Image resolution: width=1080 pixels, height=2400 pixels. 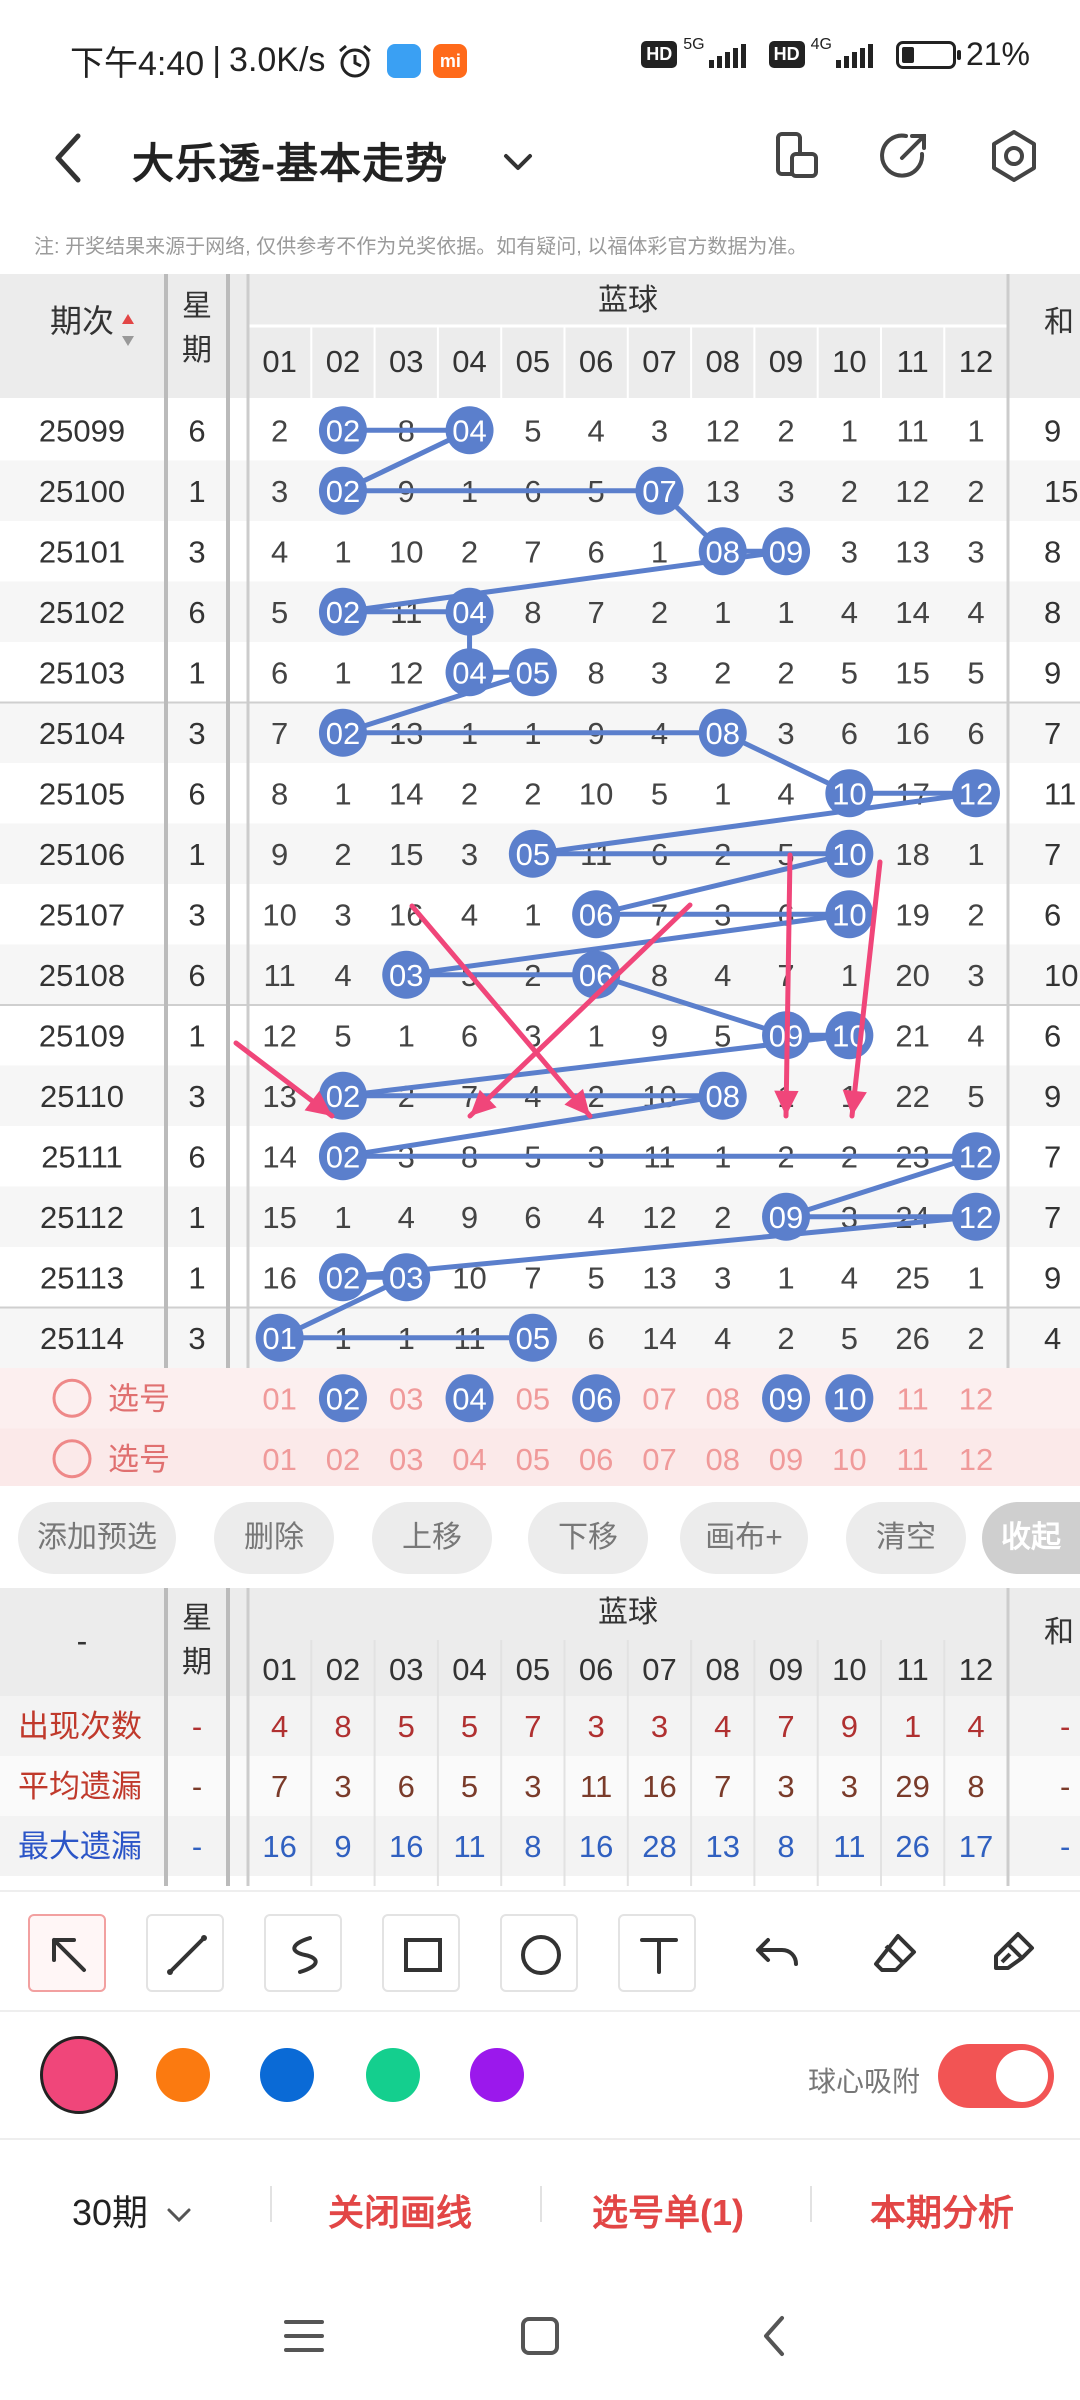 What do you see at coordinates (668, 2210) in the screenshot?
I see `pick-list-button: 选号单(1)` at bounding box center [668, 2210].